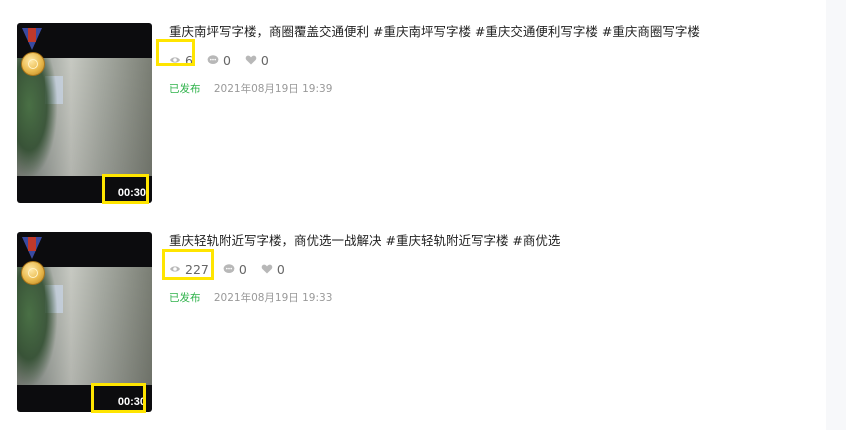 The image size is (846, 430). I want to click on right-rail, so click(836, 215).